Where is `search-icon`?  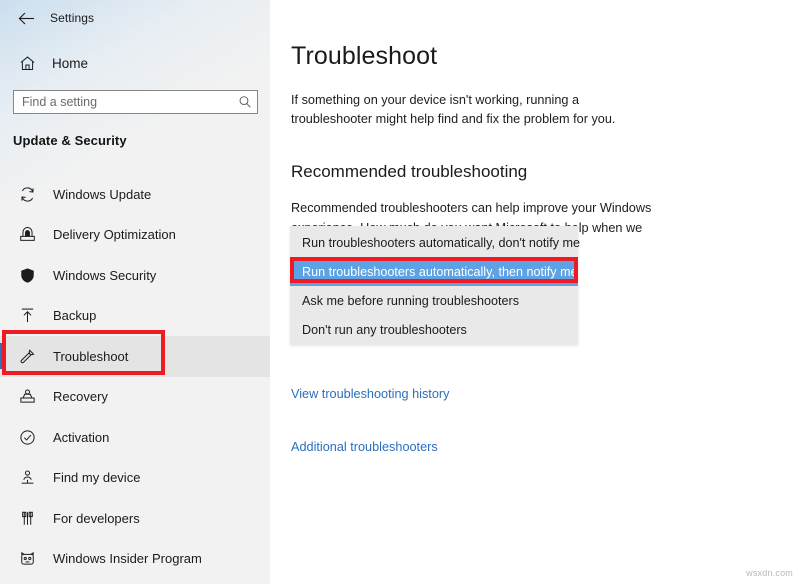 search-icon is located at coordinates (245, 102).